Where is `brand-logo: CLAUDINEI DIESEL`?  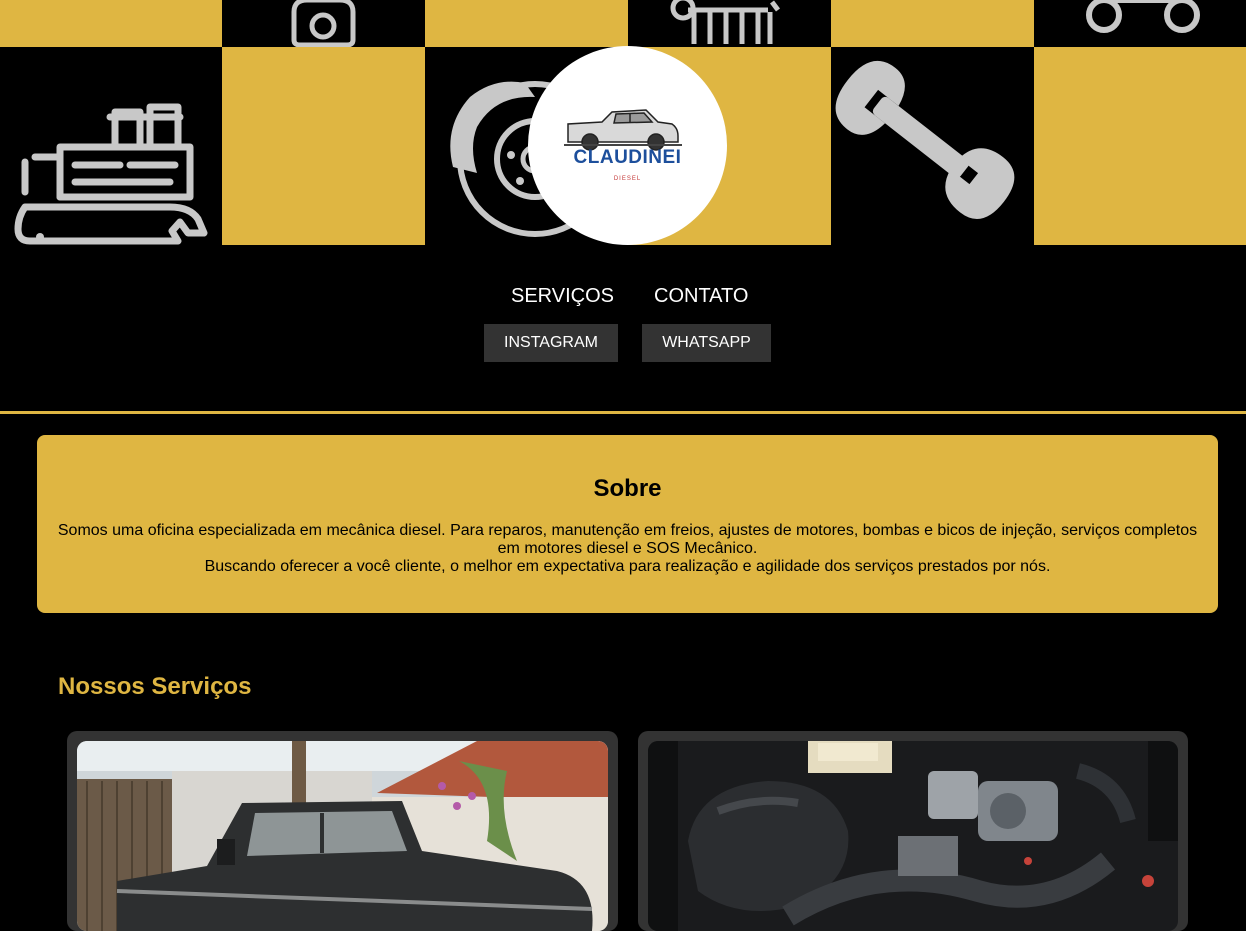 brand-logo: CLAUDINEI DIESEL is located at coordinates (627, 145).